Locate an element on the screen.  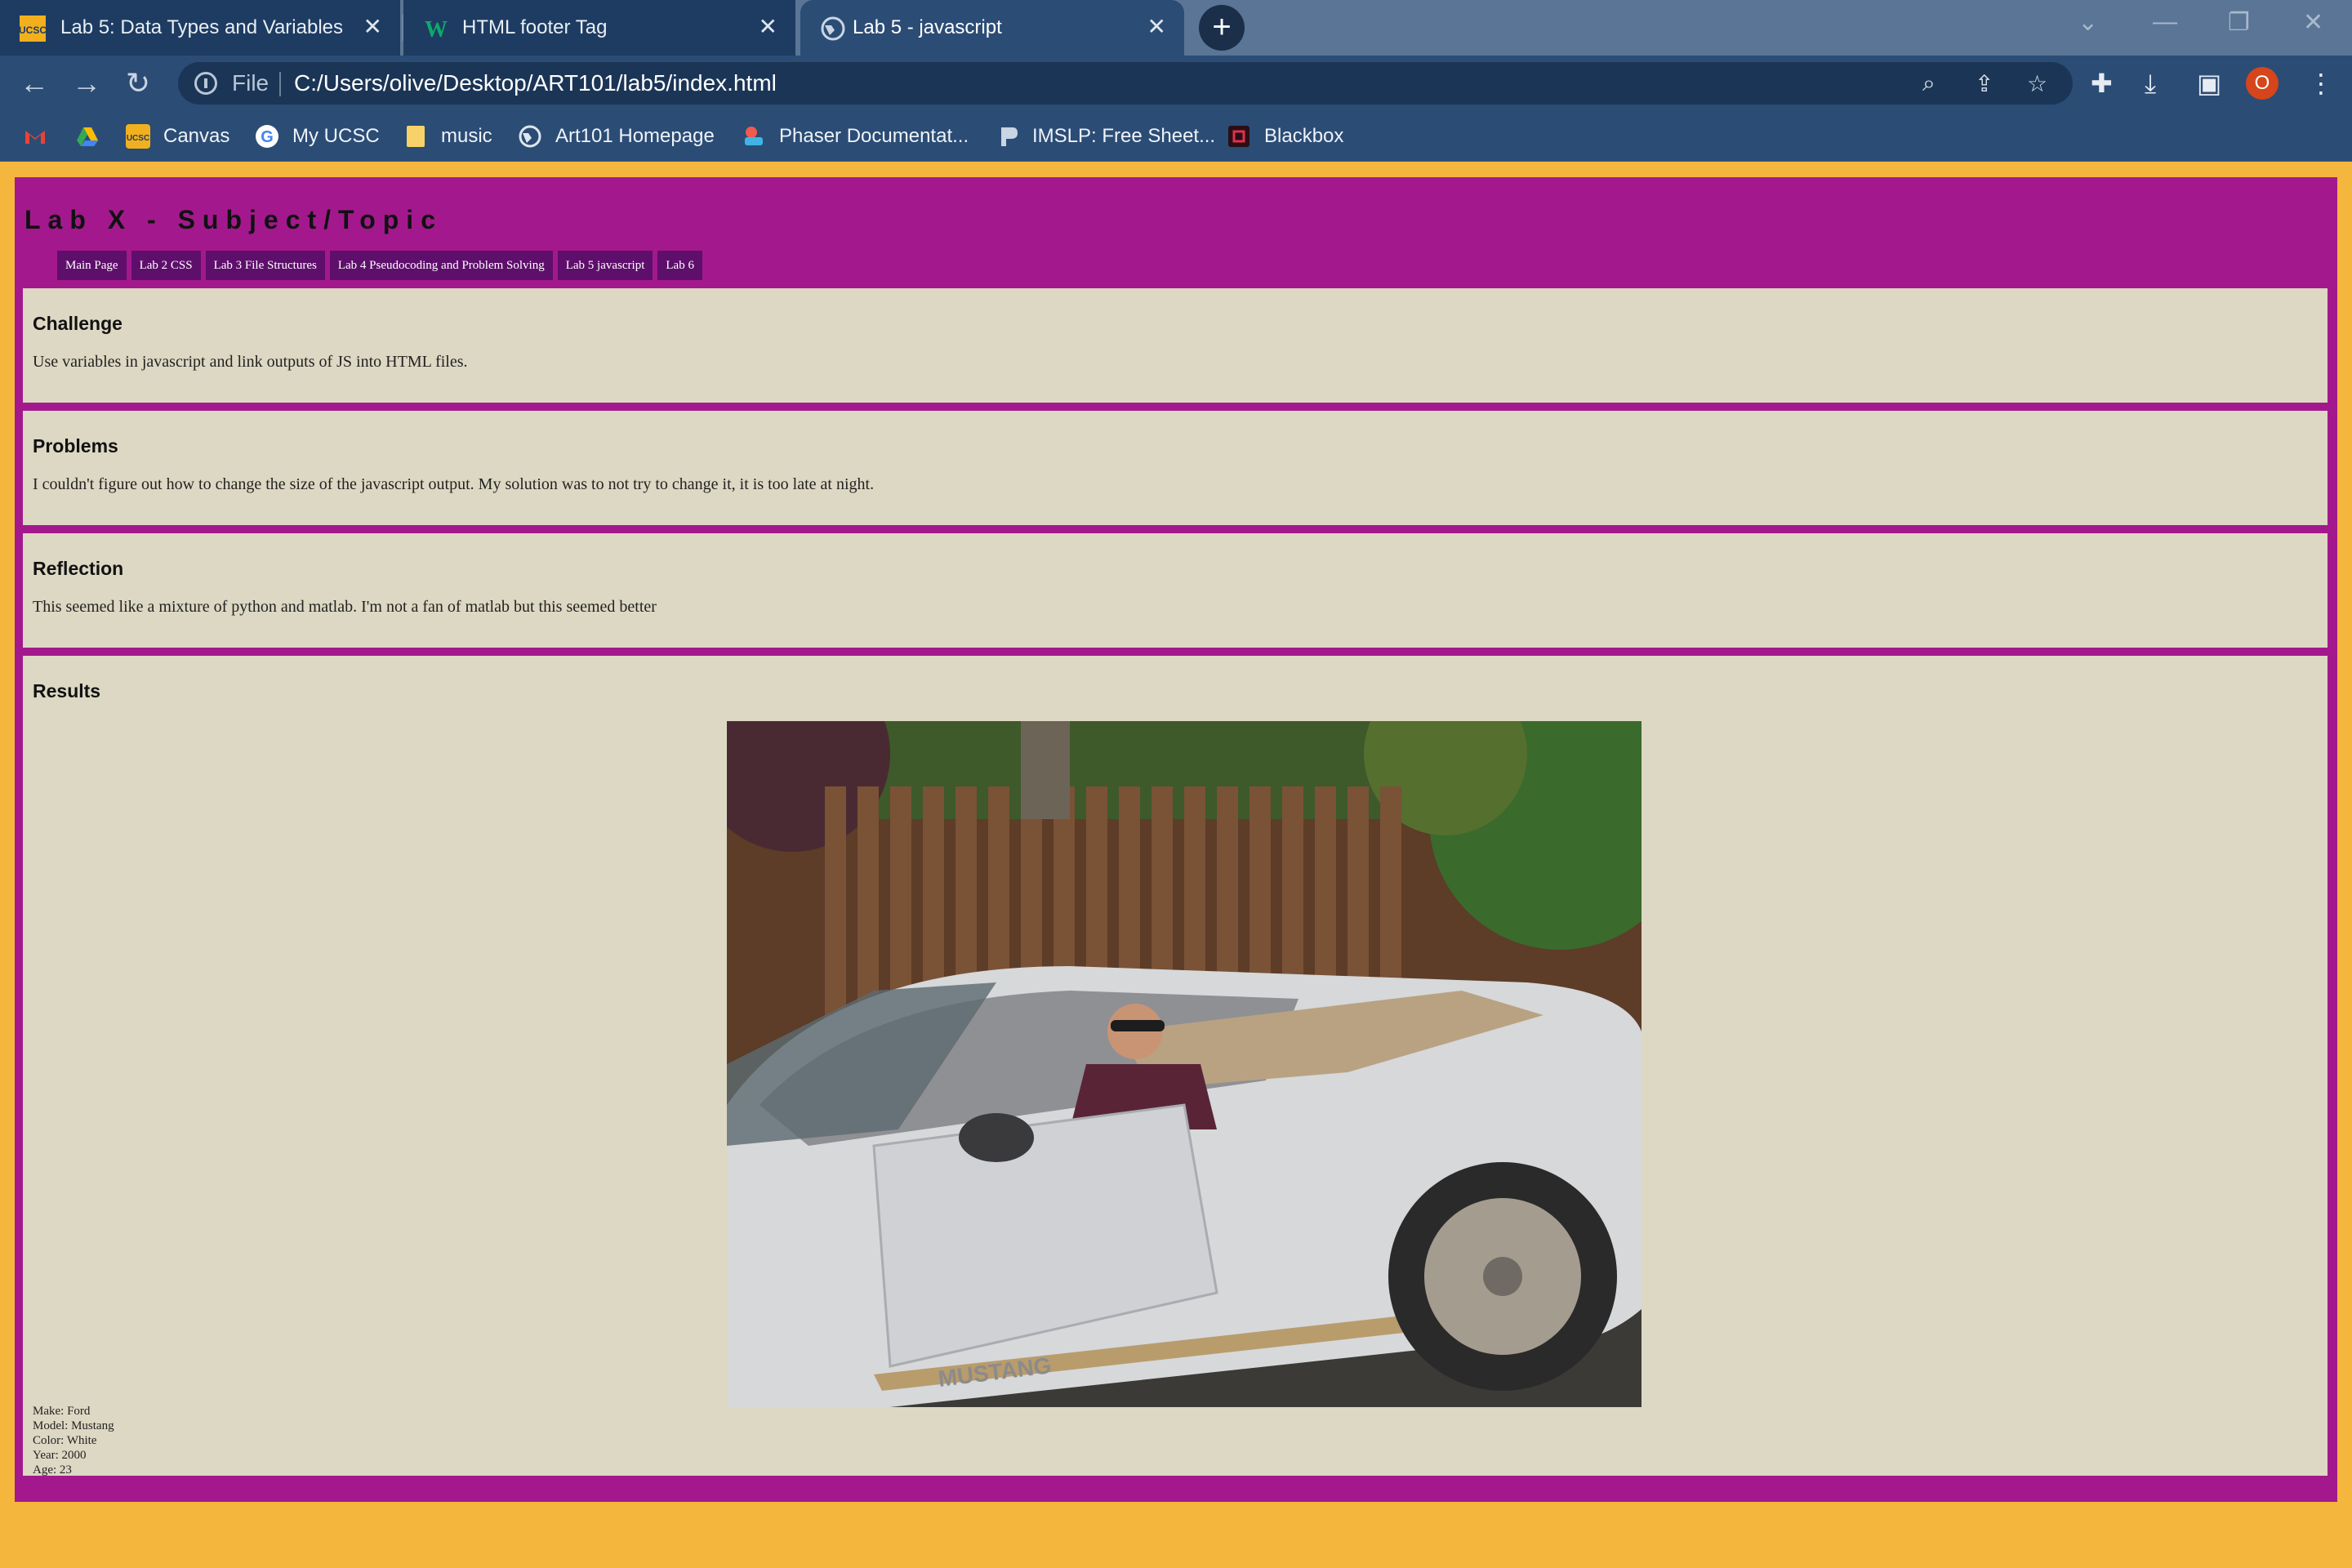
car-model: Model: Mustang is located at coordinates (73, 1425).